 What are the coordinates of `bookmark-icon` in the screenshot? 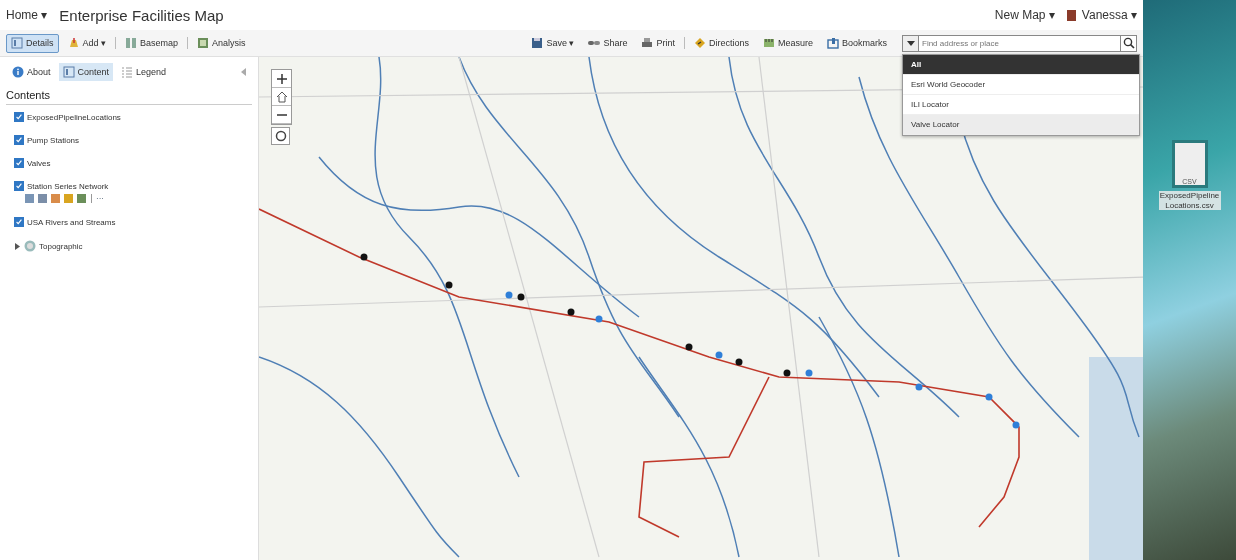 It's located at (833, 43).